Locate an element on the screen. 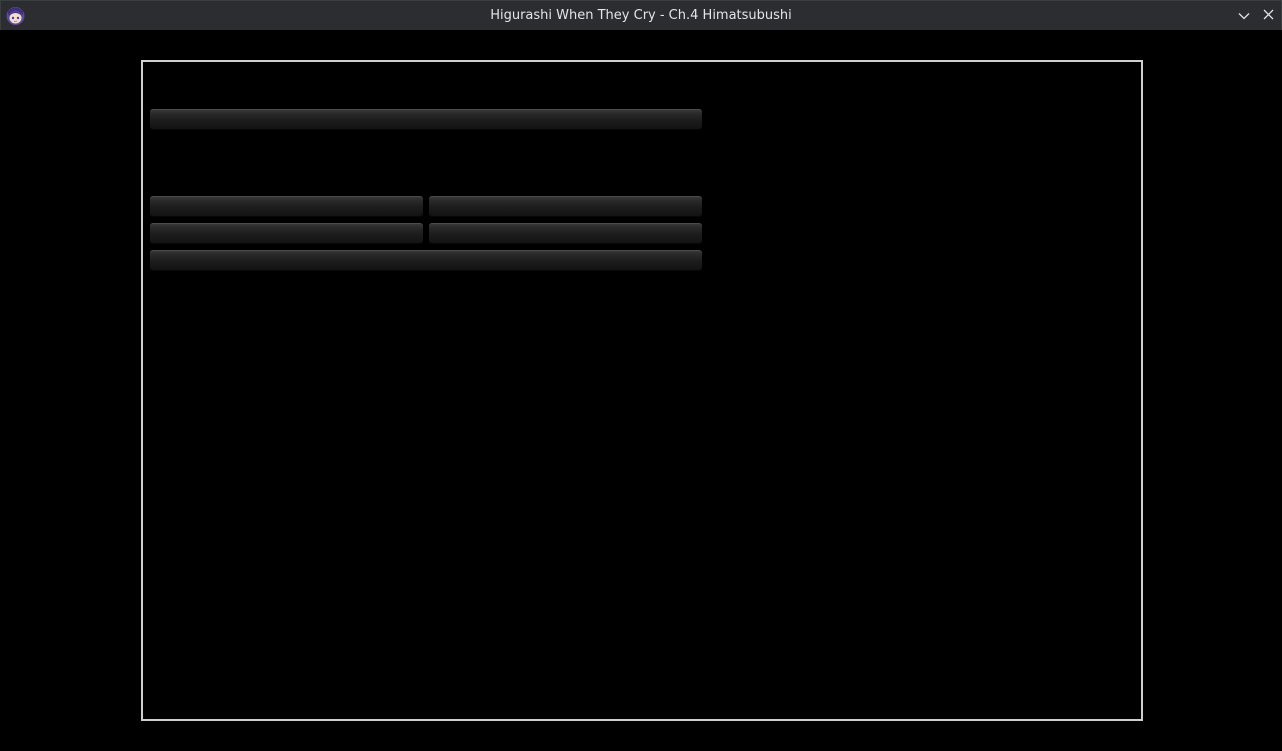 Image resolution: width=1282 pixels, height=751 pixels. minimize-button is located at coordinates (1244, 16).